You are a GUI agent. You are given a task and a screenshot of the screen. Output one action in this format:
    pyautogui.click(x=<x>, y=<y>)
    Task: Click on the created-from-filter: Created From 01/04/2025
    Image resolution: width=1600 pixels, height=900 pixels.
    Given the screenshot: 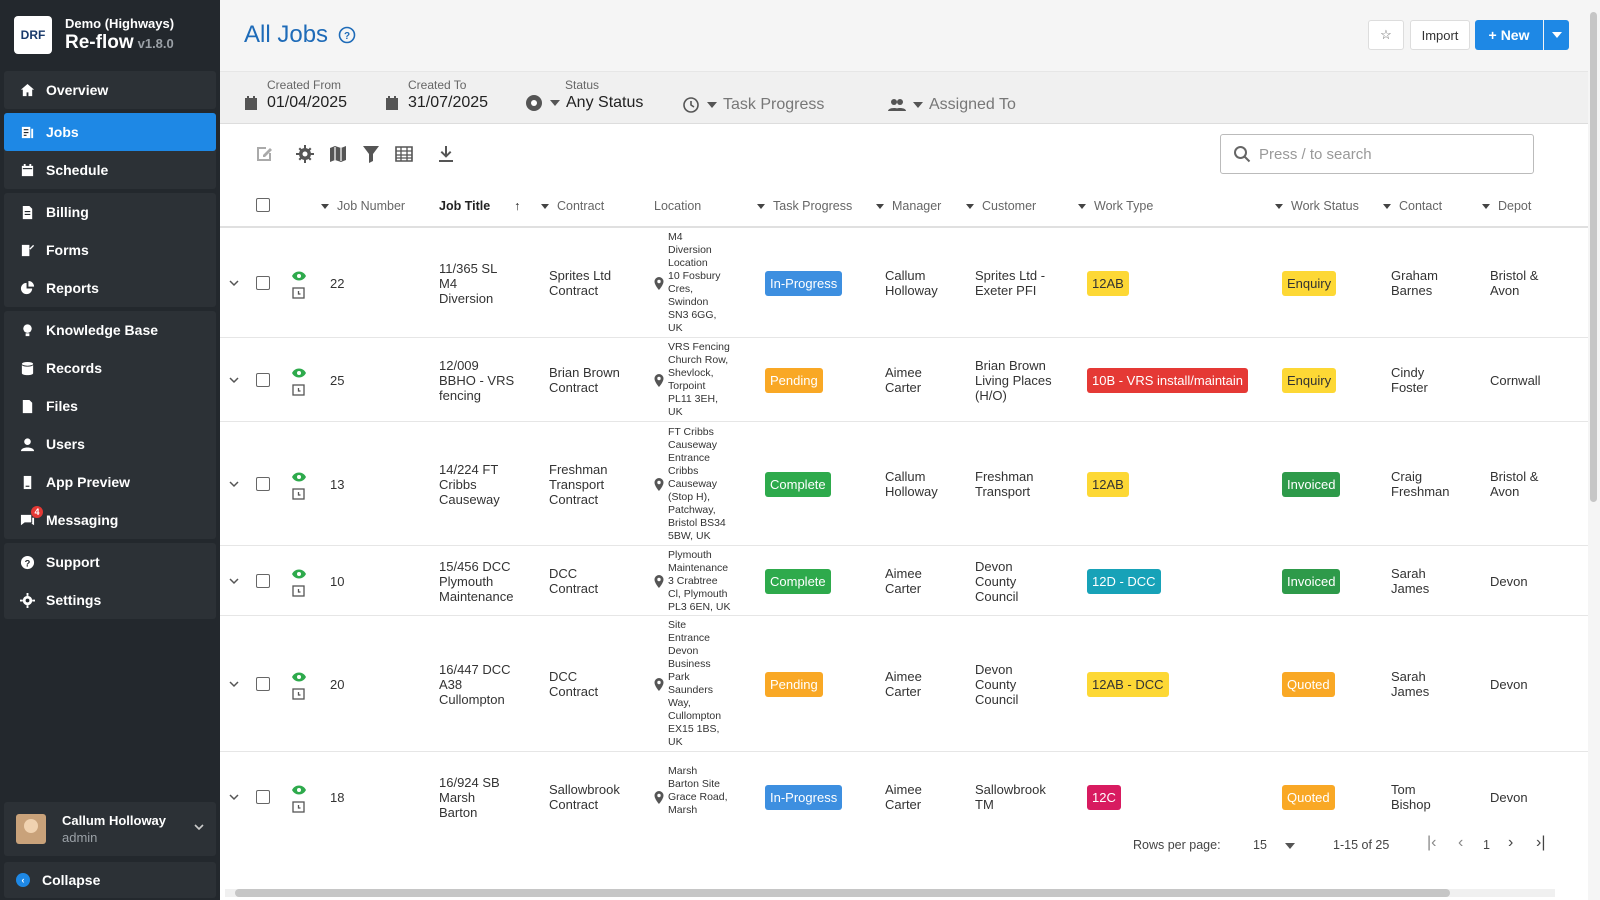 What is the action you would take?
    pyautogui.click(x=294, y=95)
    